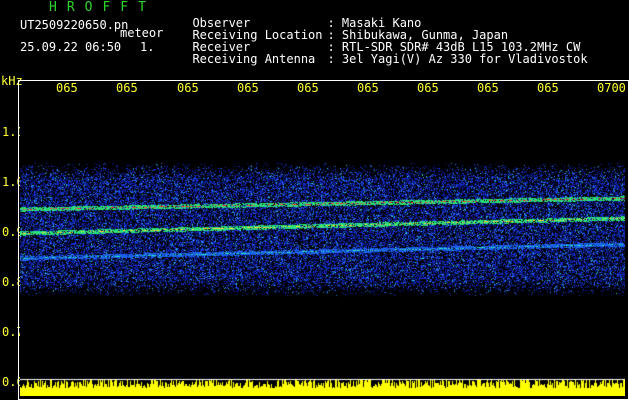 Image resolution: width=629 pixels, height=400 pixels. Describe the element at coordinates (457, 59) in the screenshot. I see `antenna-value: : 3el Yagi(V) Az 330 for Vladivostok` at that location.